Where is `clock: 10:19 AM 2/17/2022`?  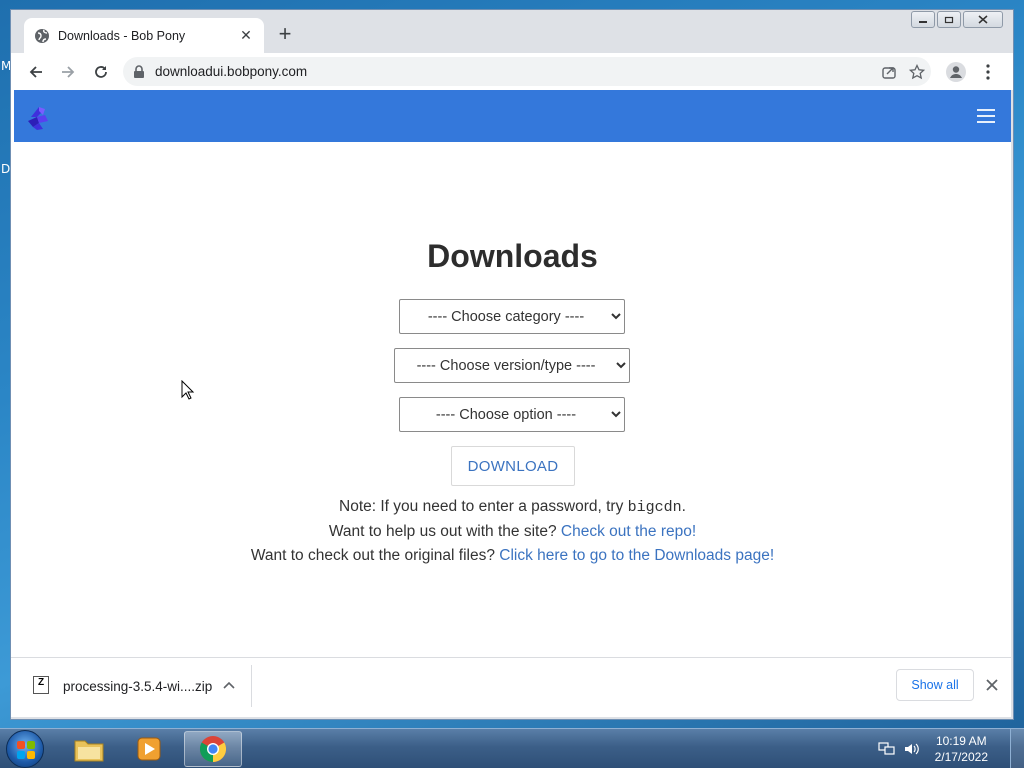 clock: 10:19 AM 2/17/2022 is located at coordinates (961, 749).